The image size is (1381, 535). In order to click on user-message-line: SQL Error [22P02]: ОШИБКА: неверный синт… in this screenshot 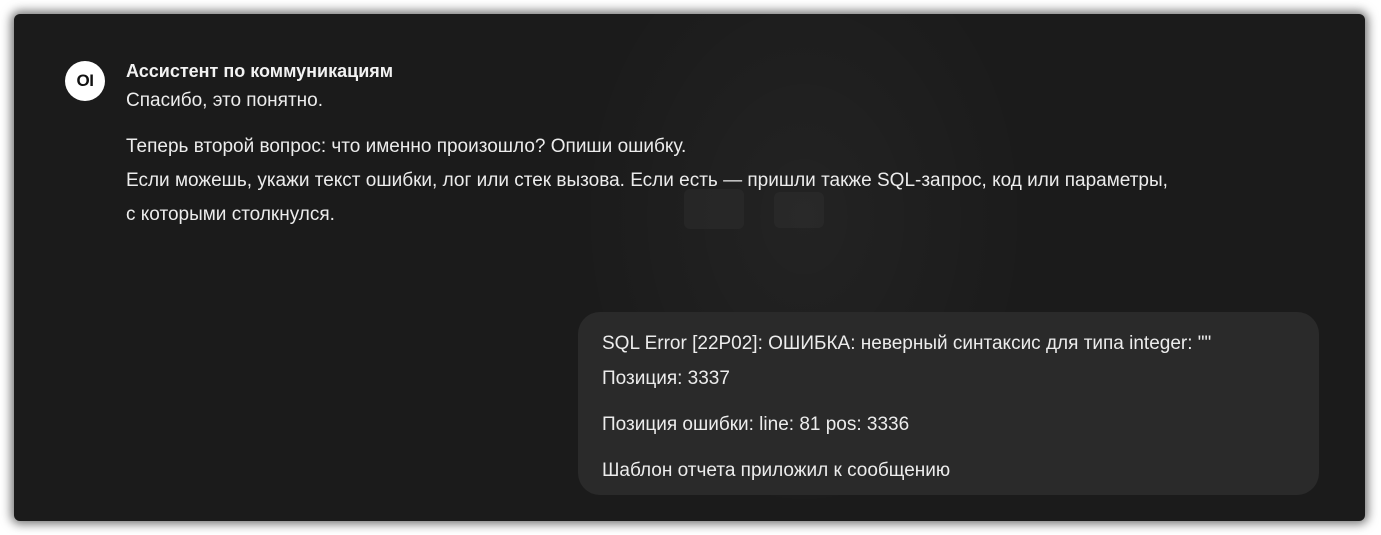, I will do `click(907, 343)`.